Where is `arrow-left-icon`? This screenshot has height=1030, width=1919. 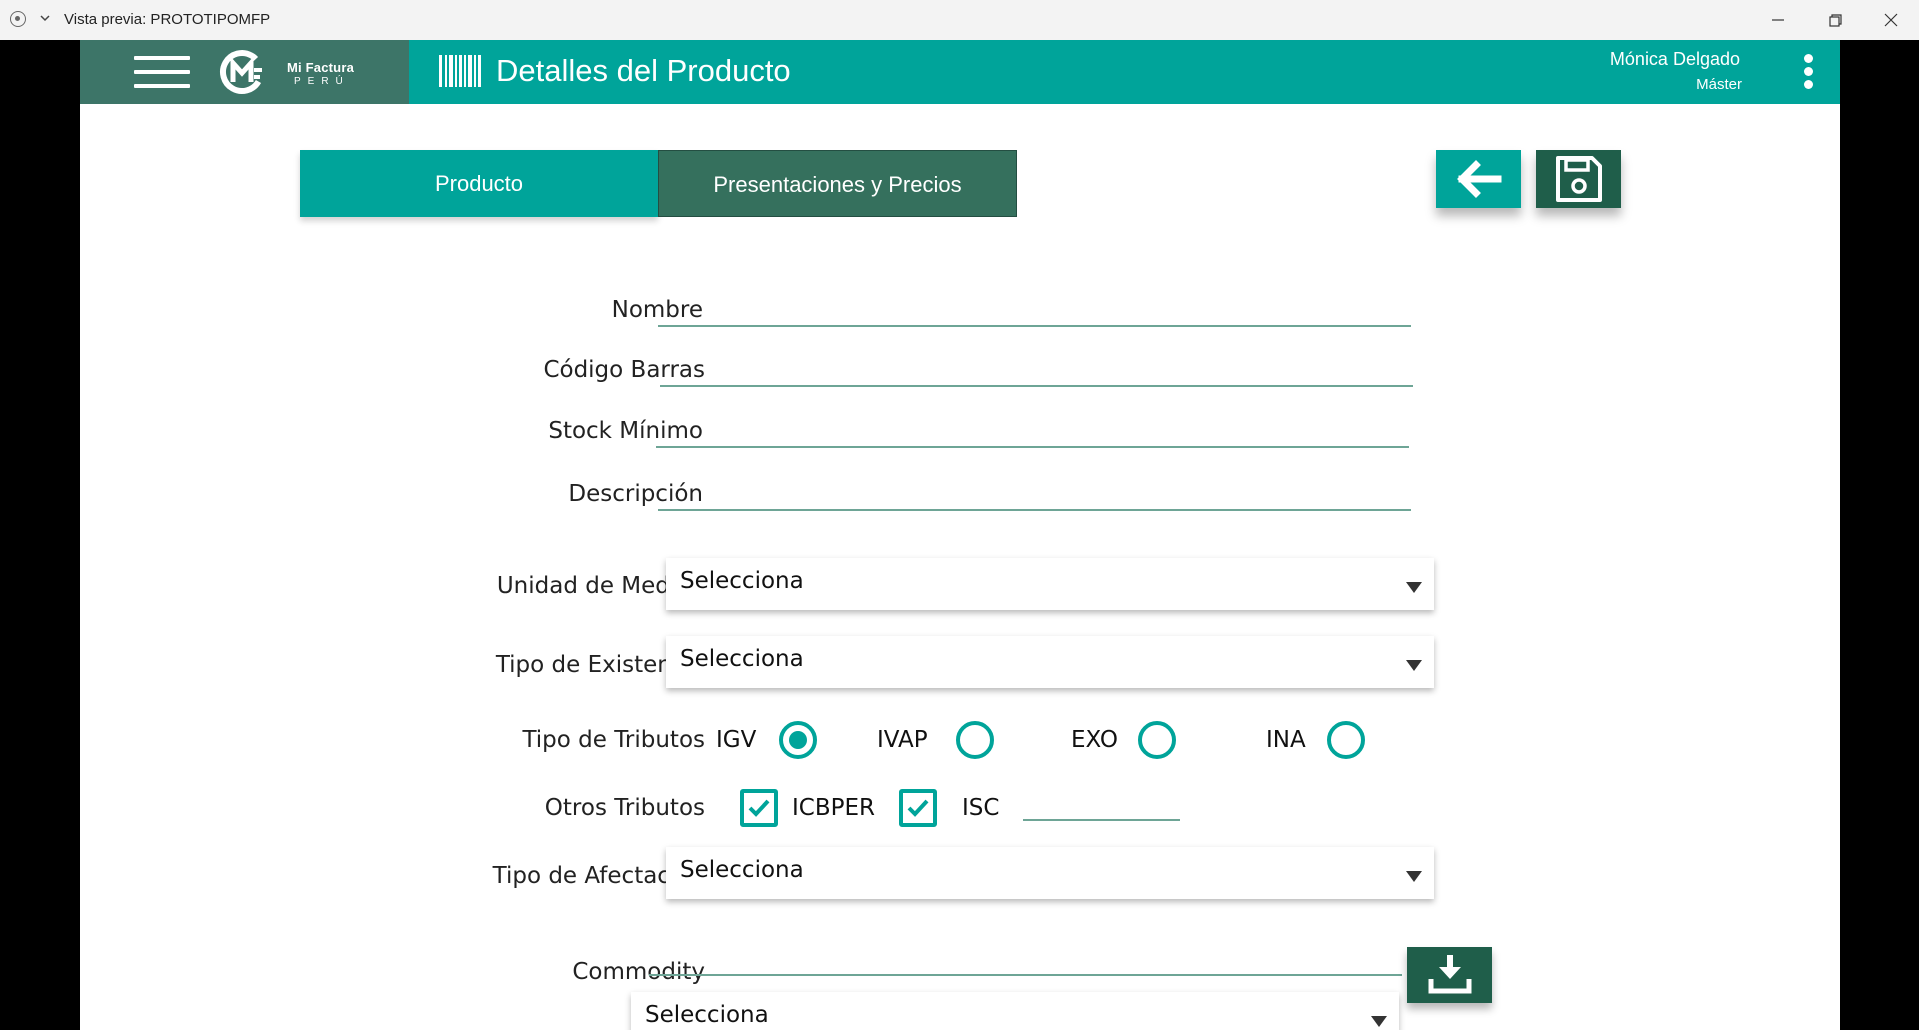 arrow-left-icon is located at coordinates (1479, 179).